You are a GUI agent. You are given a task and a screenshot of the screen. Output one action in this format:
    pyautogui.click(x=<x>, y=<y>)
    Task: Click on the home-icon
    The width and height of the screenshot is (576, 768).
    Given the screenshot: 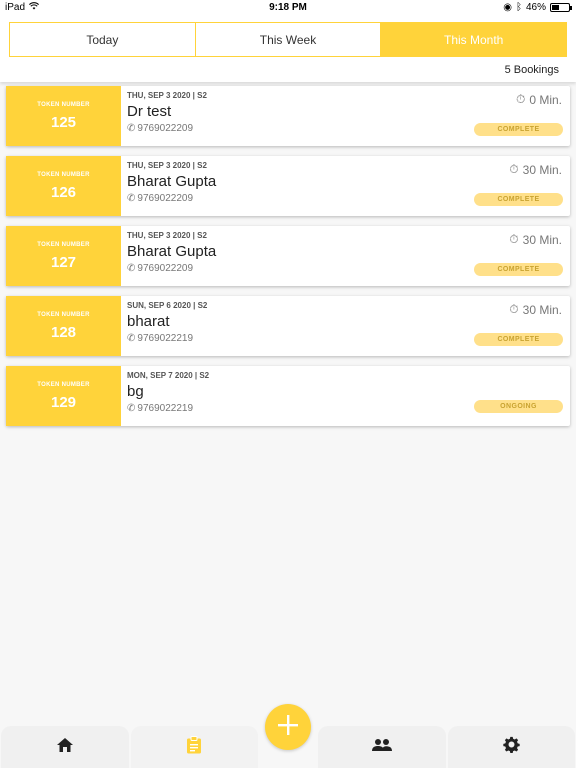 What is the action you would take?
    pyautogui.click(x=65, y=747)
    